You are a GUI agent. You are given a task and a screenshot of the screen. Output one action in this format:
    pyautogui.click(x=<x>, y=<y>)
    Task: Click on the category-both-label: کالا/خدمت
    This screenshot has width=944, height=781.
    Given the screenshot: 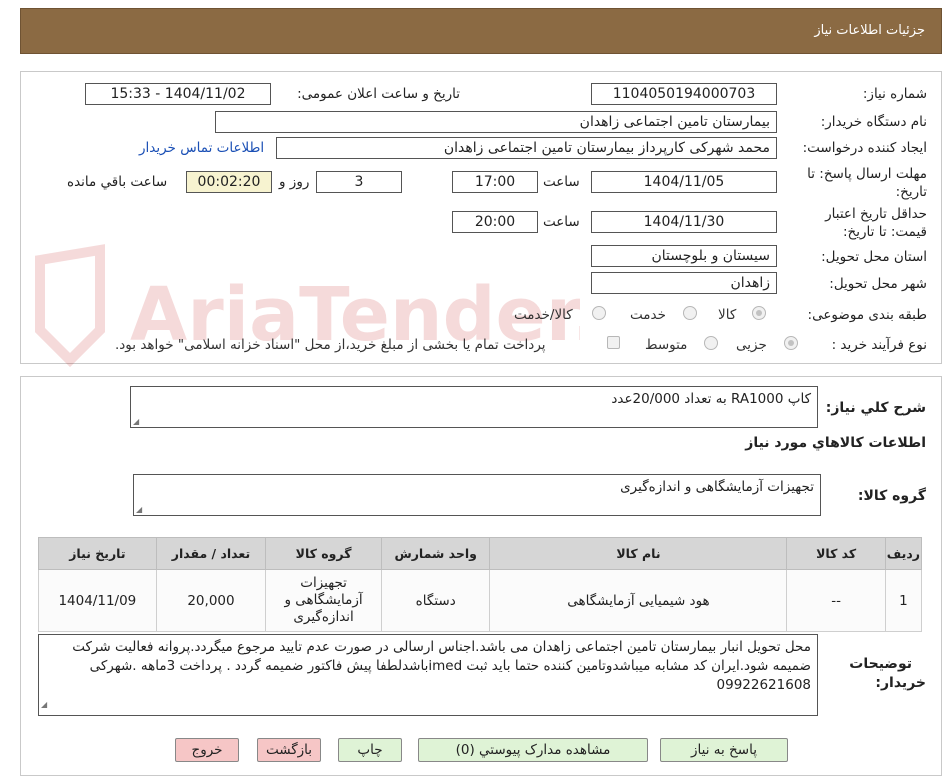 What is the action you would take?
    pyautogui.click(x=543, y=315)
    